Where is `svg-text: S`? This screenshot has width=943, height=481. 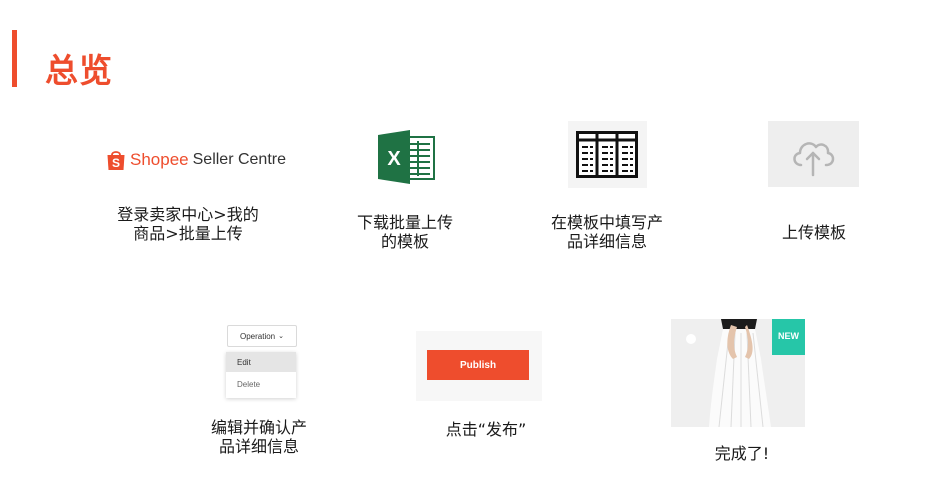 svg-text: S is located at coordinates (116, 163).